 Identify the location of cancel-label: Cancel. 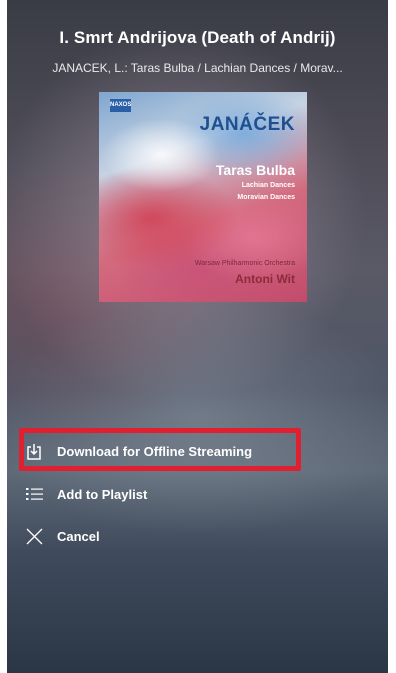
(78, 536).